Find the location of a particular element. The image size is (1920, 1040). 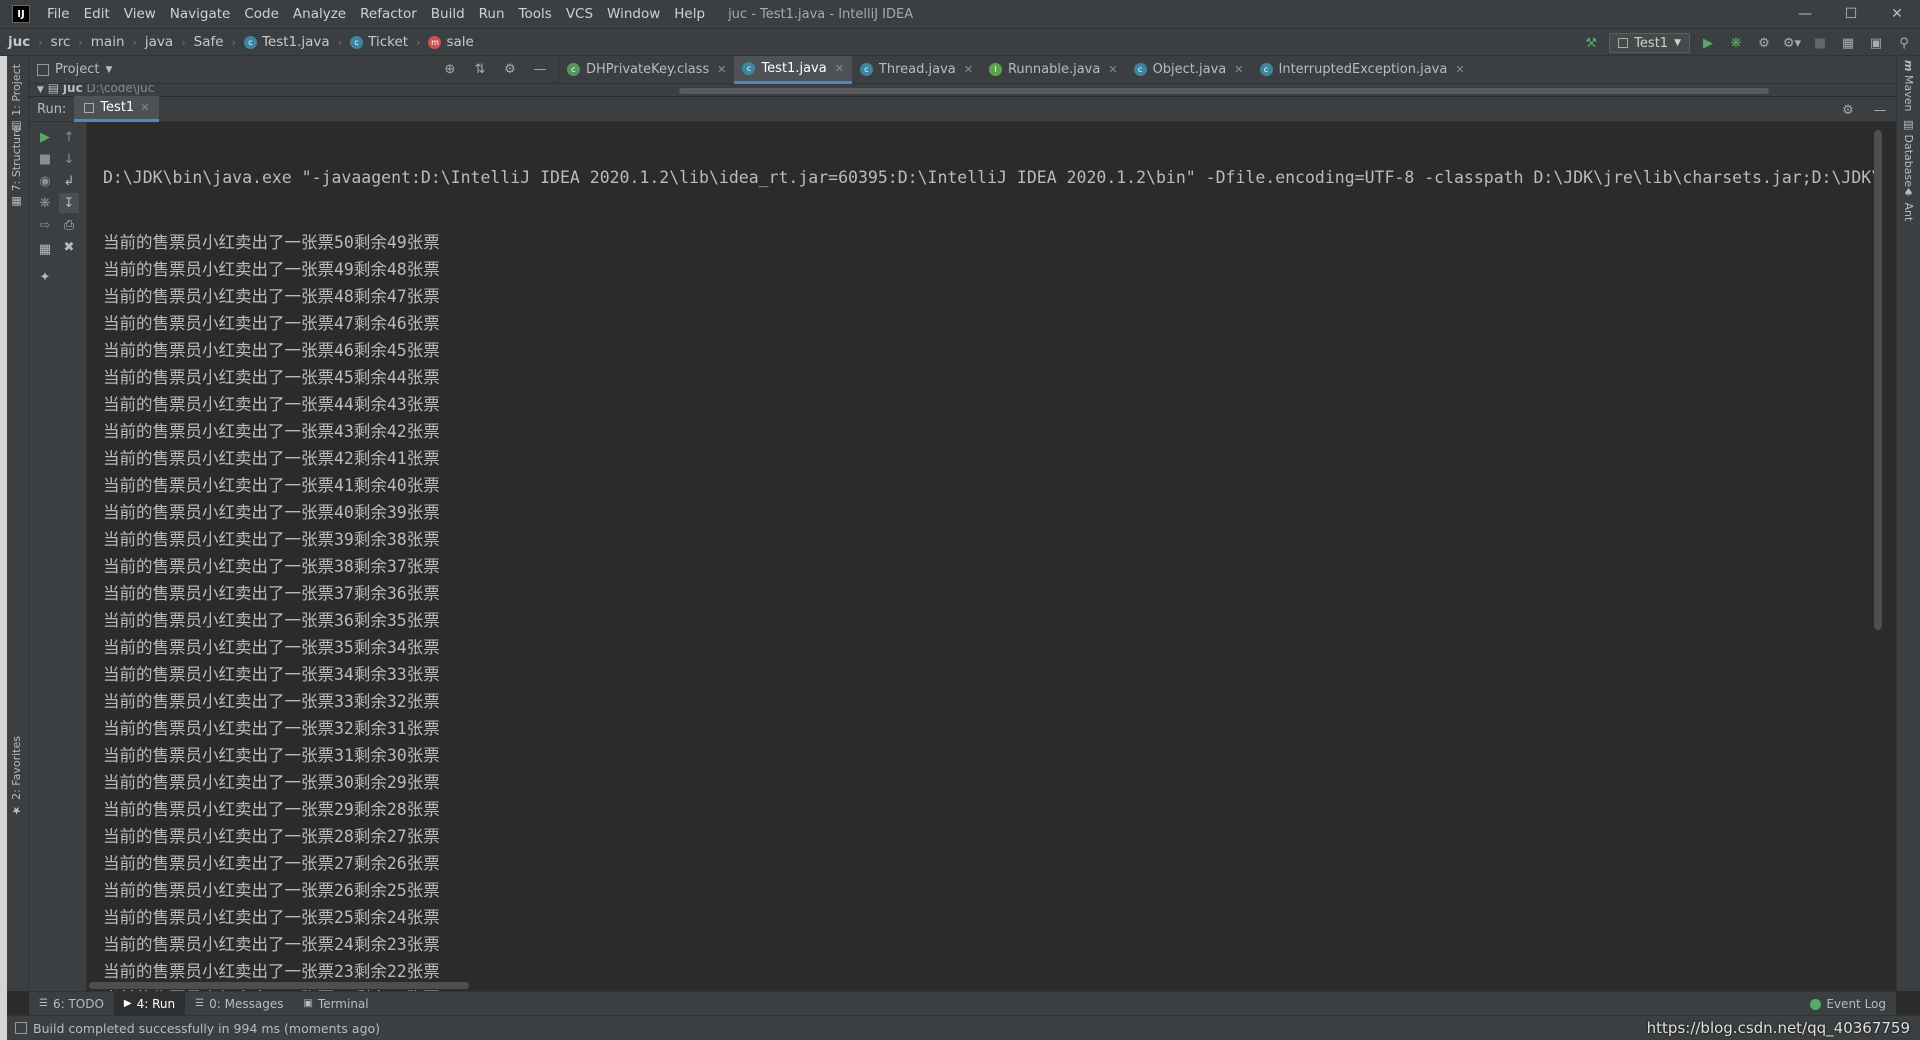

editor-tab: c Object.java ✕ is located at coordinates (1189, 70).